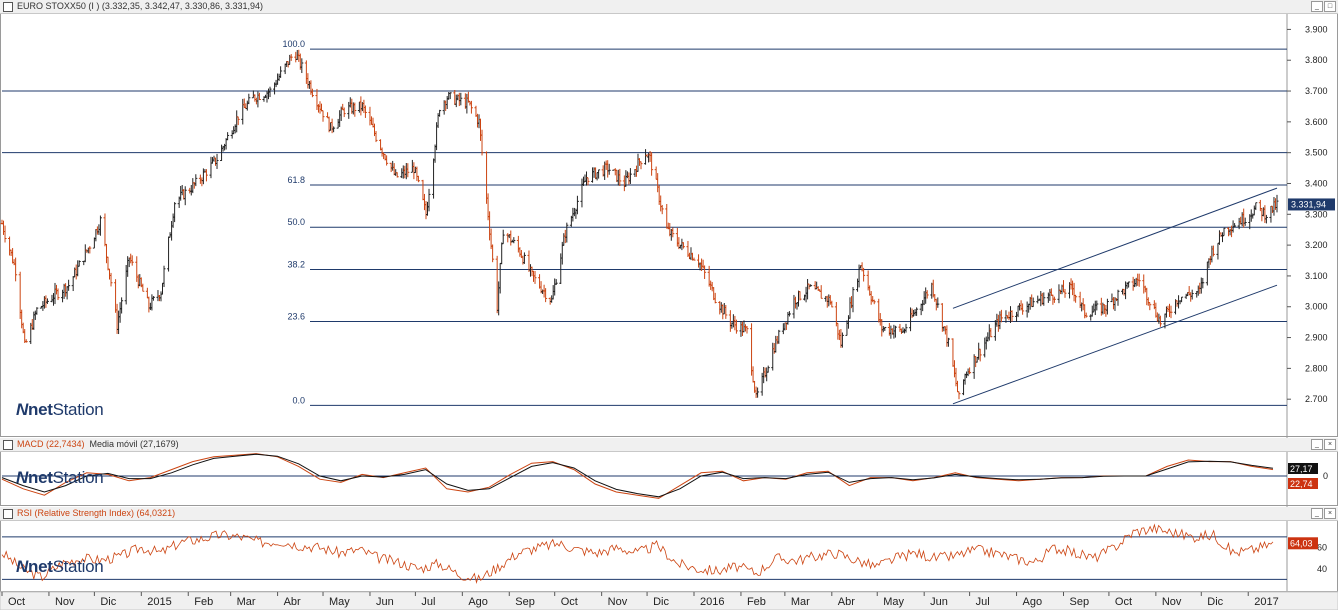 The width and height of the screenshot is (1338, 615). Describe the element at coordinates (1266, 602) in the screenshot. I see `time-axis-label: 2017` at that location.